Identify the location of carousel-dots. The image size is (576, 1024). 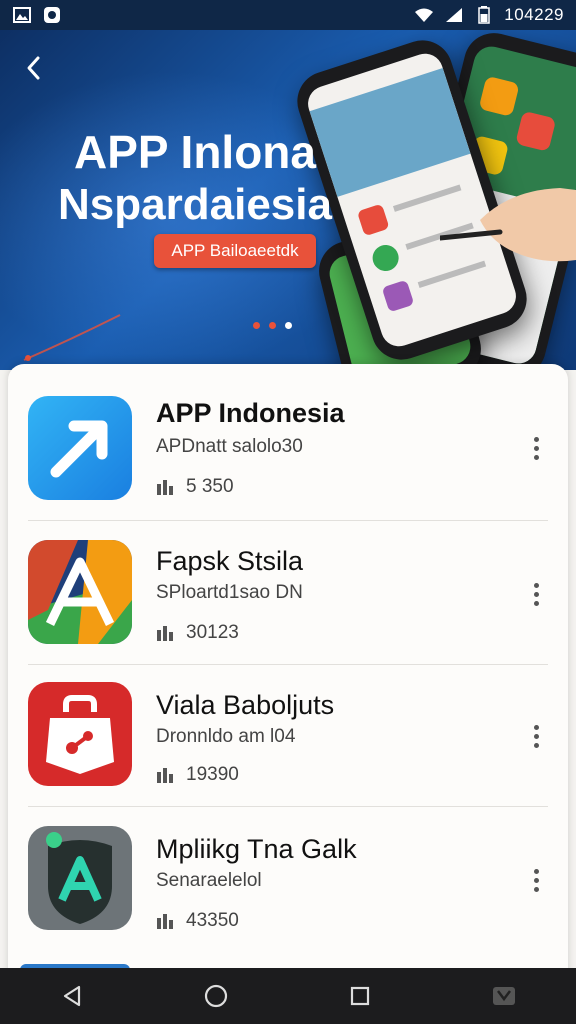
(272, 325).